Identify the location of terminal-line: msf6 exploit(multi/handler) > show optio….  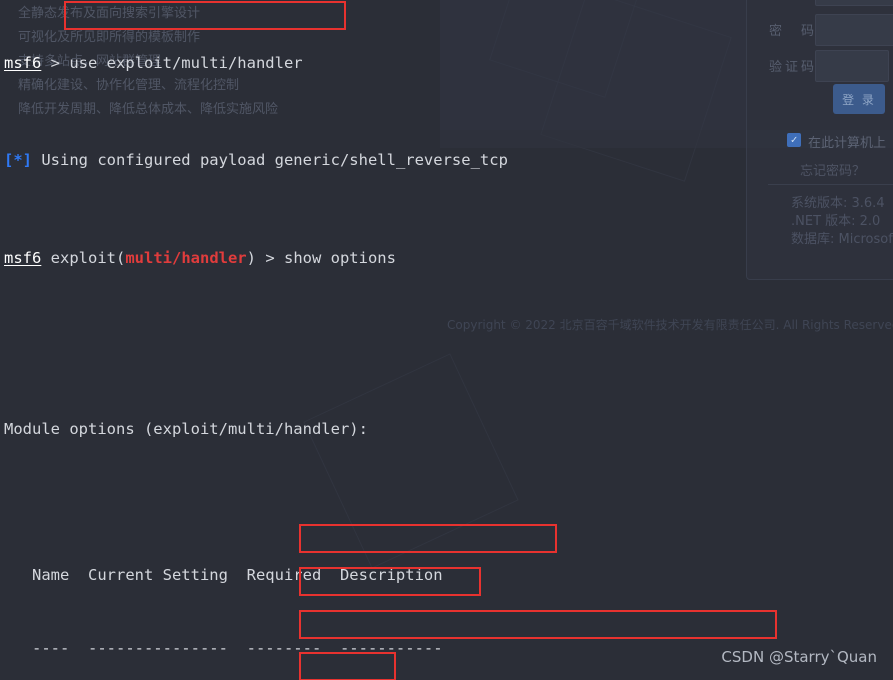
(448, 258).